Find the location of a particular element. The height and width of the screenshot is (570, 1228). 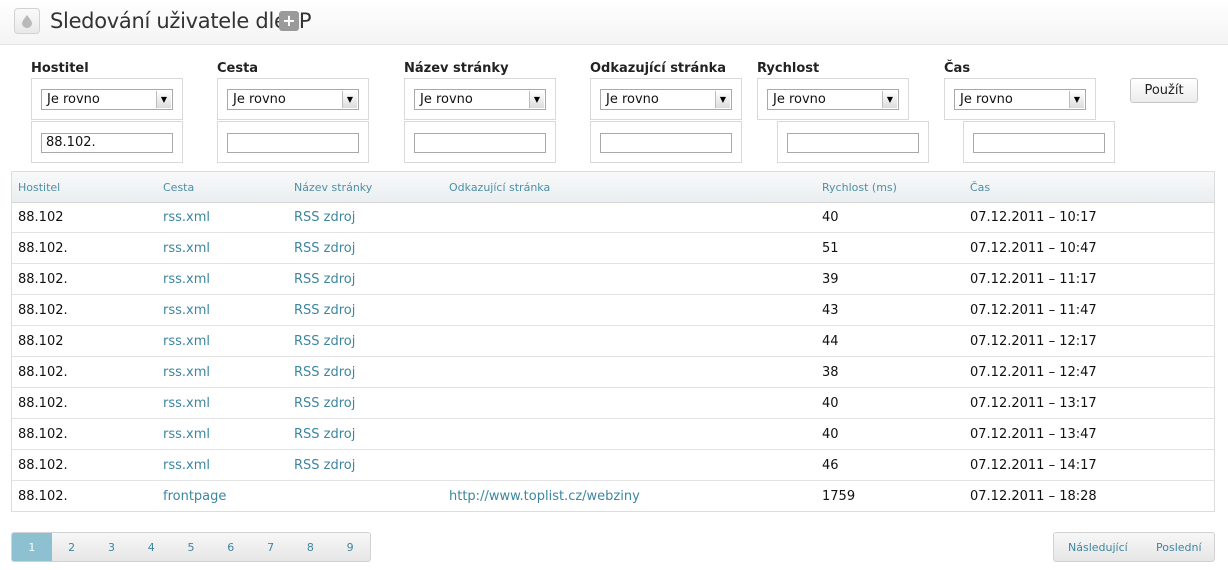

cell-speed: 39 is located at coordinates (830, 279).